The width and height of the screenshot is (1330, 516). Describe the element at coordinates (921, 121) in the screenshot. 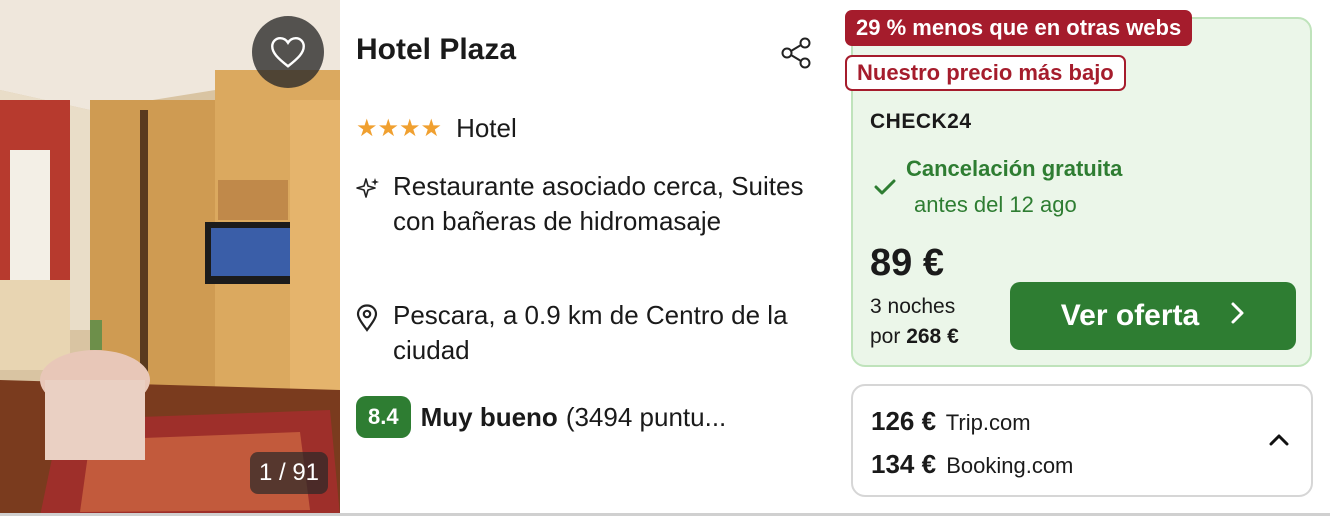

I see `provider-name: CHECK24` at that location.